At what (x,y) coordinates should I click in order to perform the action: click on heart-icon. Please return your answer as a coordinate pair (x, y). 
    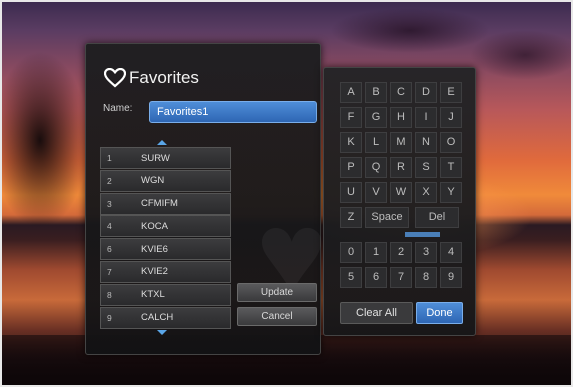
    Looking at the image, I should click on (115, 78).